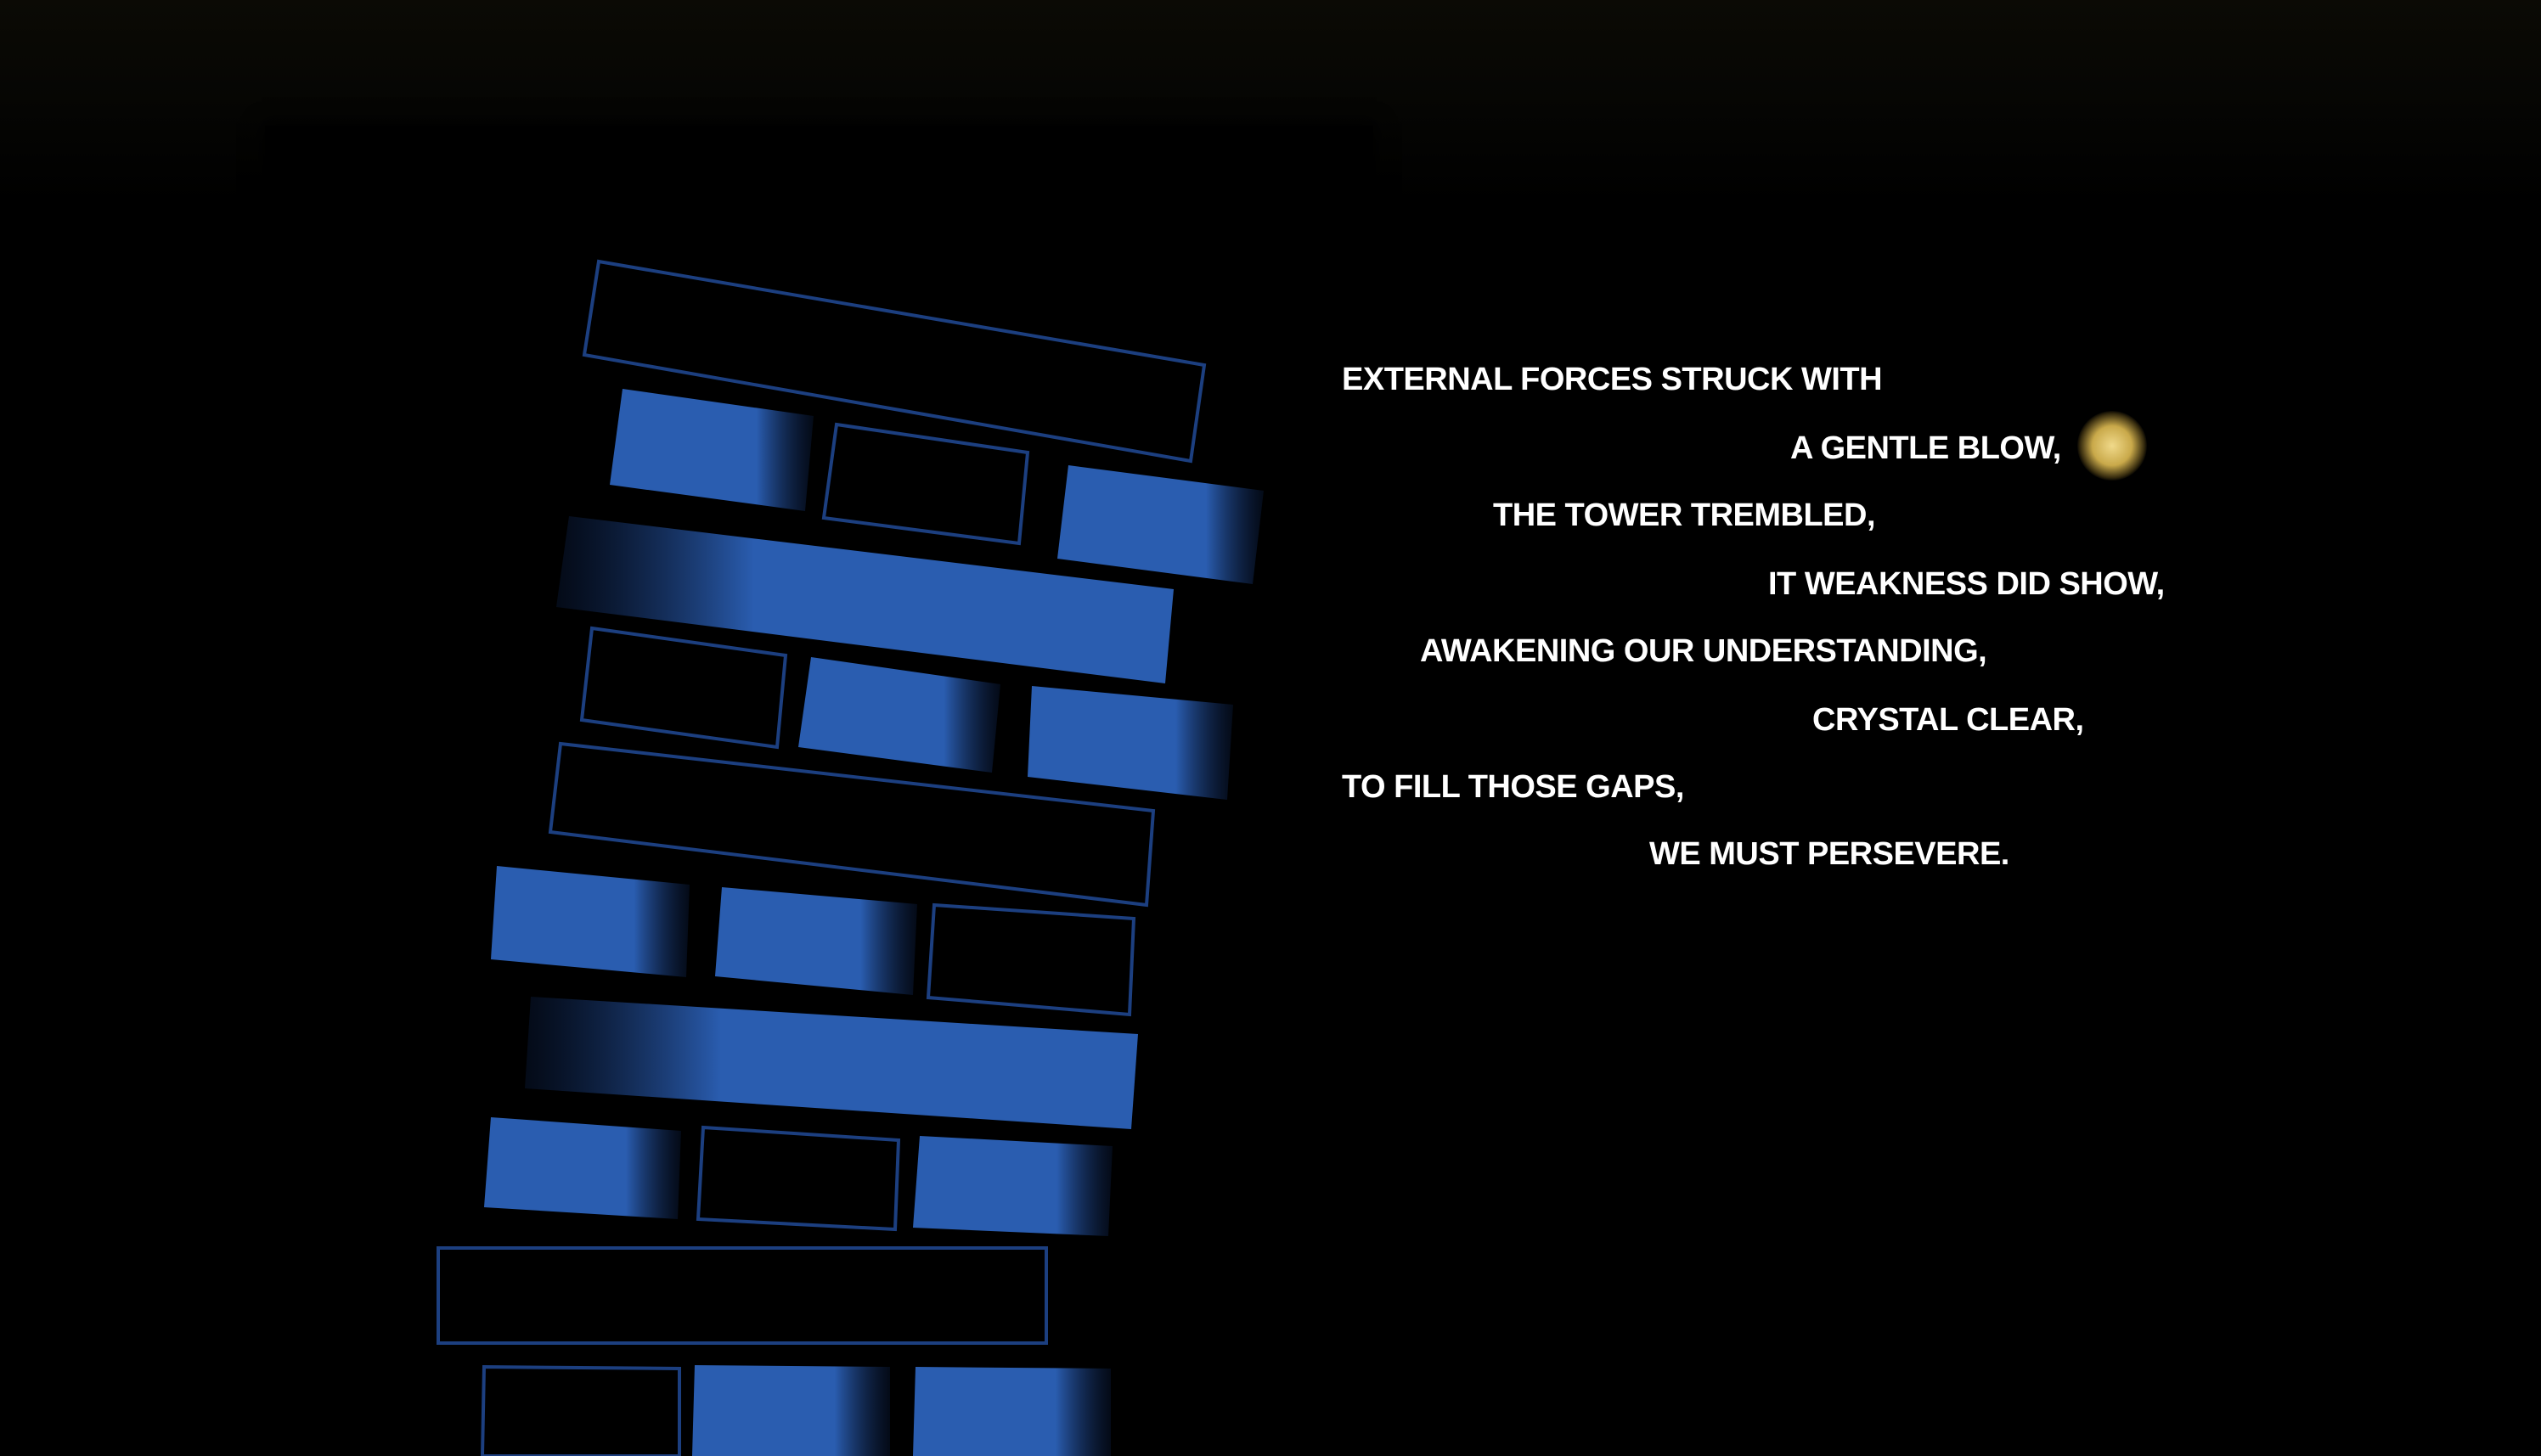 This screenshot has height=1456, width=2541. Describe the element at coordinates (1948, 720) in the screenshot. I see `poem-line-6: CRYSTAL CLEAR,` at that location.